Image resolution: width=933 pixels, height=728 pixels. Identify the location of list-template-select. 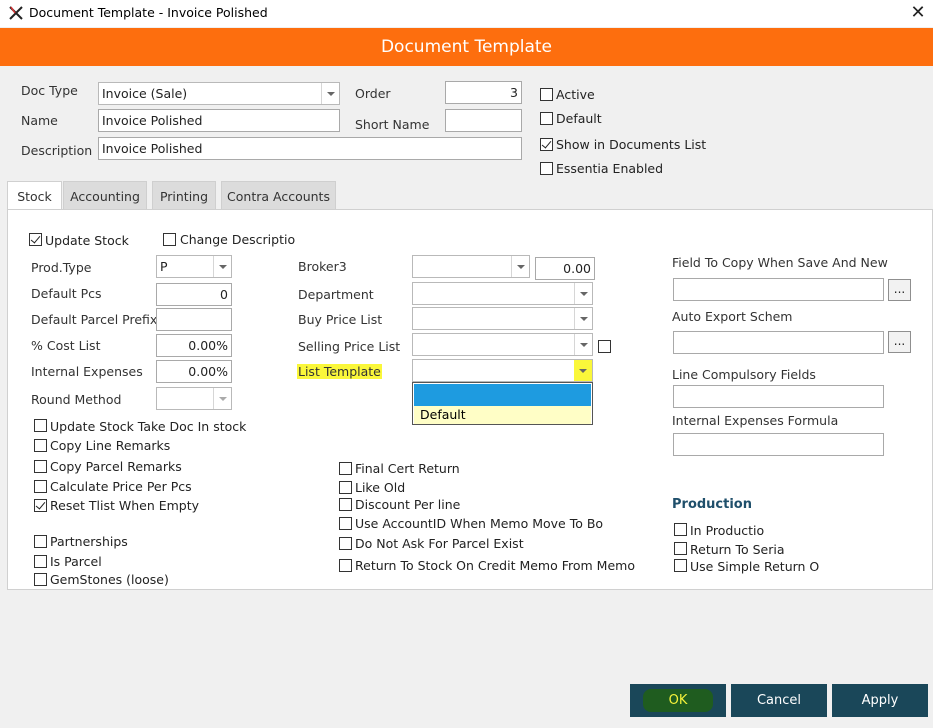
(502, 370).